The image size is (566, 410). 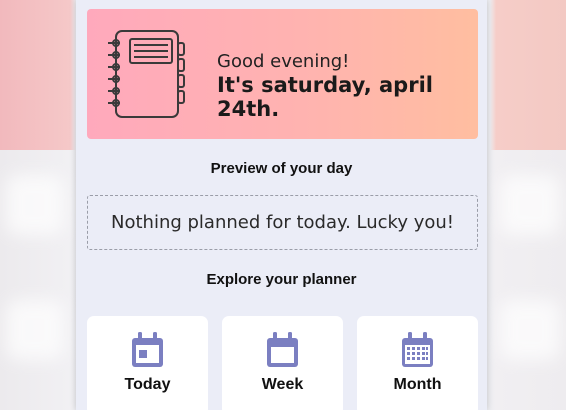 What do you see at coordinates (325, 97) in the screenshot?
I see `date-heading: It's saturday, april 24th.` at bounding box center [325, 97].